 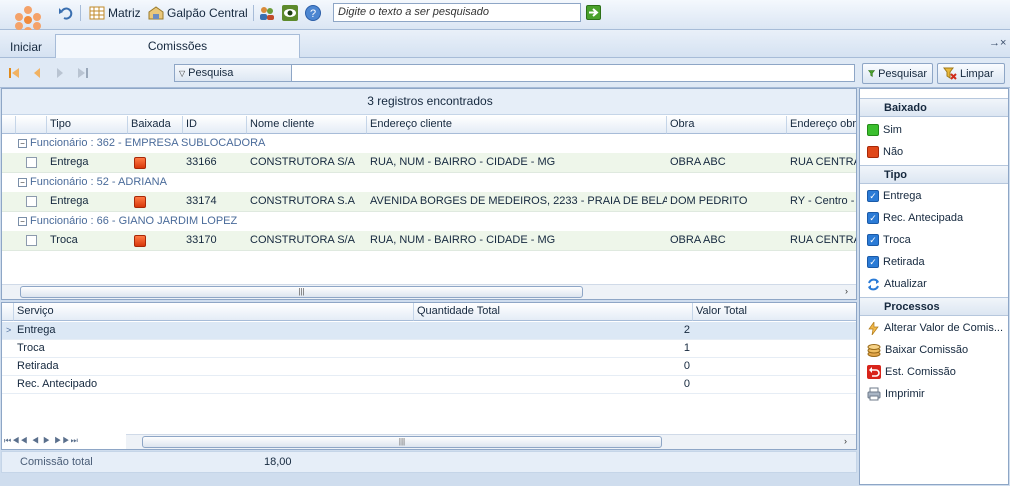 What do you see at coordinates (302, 201) in the screenshot?
I see `nome-cliente-cell: CONSTRUTORA S.A` at bounding box center [302, 201].